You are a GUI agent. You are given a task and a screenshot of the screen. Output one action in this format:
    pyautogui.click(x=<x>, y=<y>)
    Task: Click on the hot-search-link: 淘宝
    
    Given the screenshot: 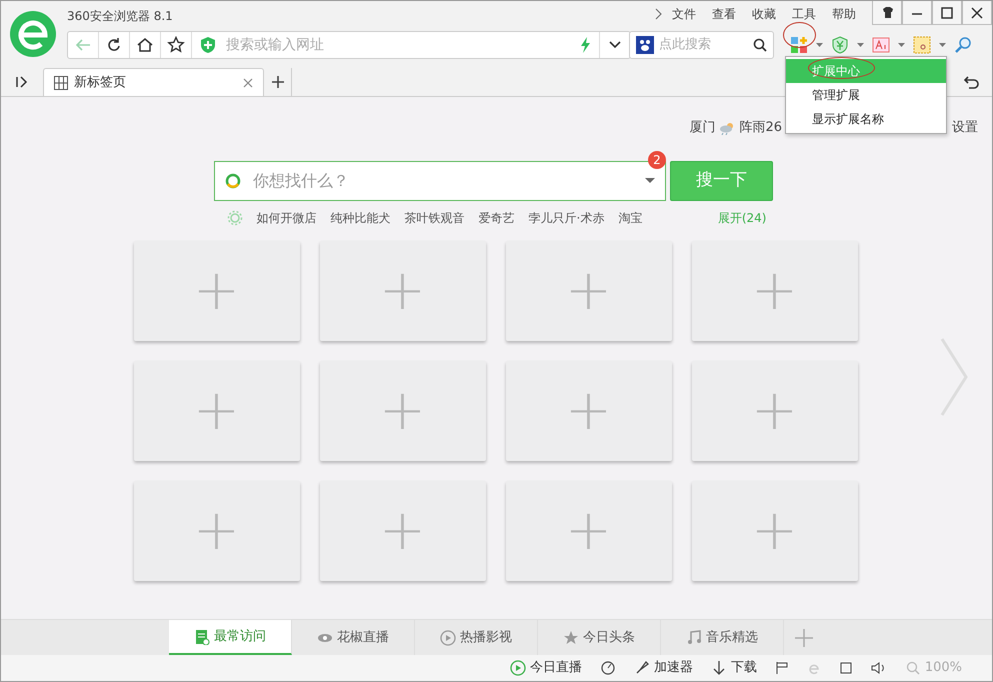 What is the action you would take?
    pyautogui.click(x=630, y=218)
    